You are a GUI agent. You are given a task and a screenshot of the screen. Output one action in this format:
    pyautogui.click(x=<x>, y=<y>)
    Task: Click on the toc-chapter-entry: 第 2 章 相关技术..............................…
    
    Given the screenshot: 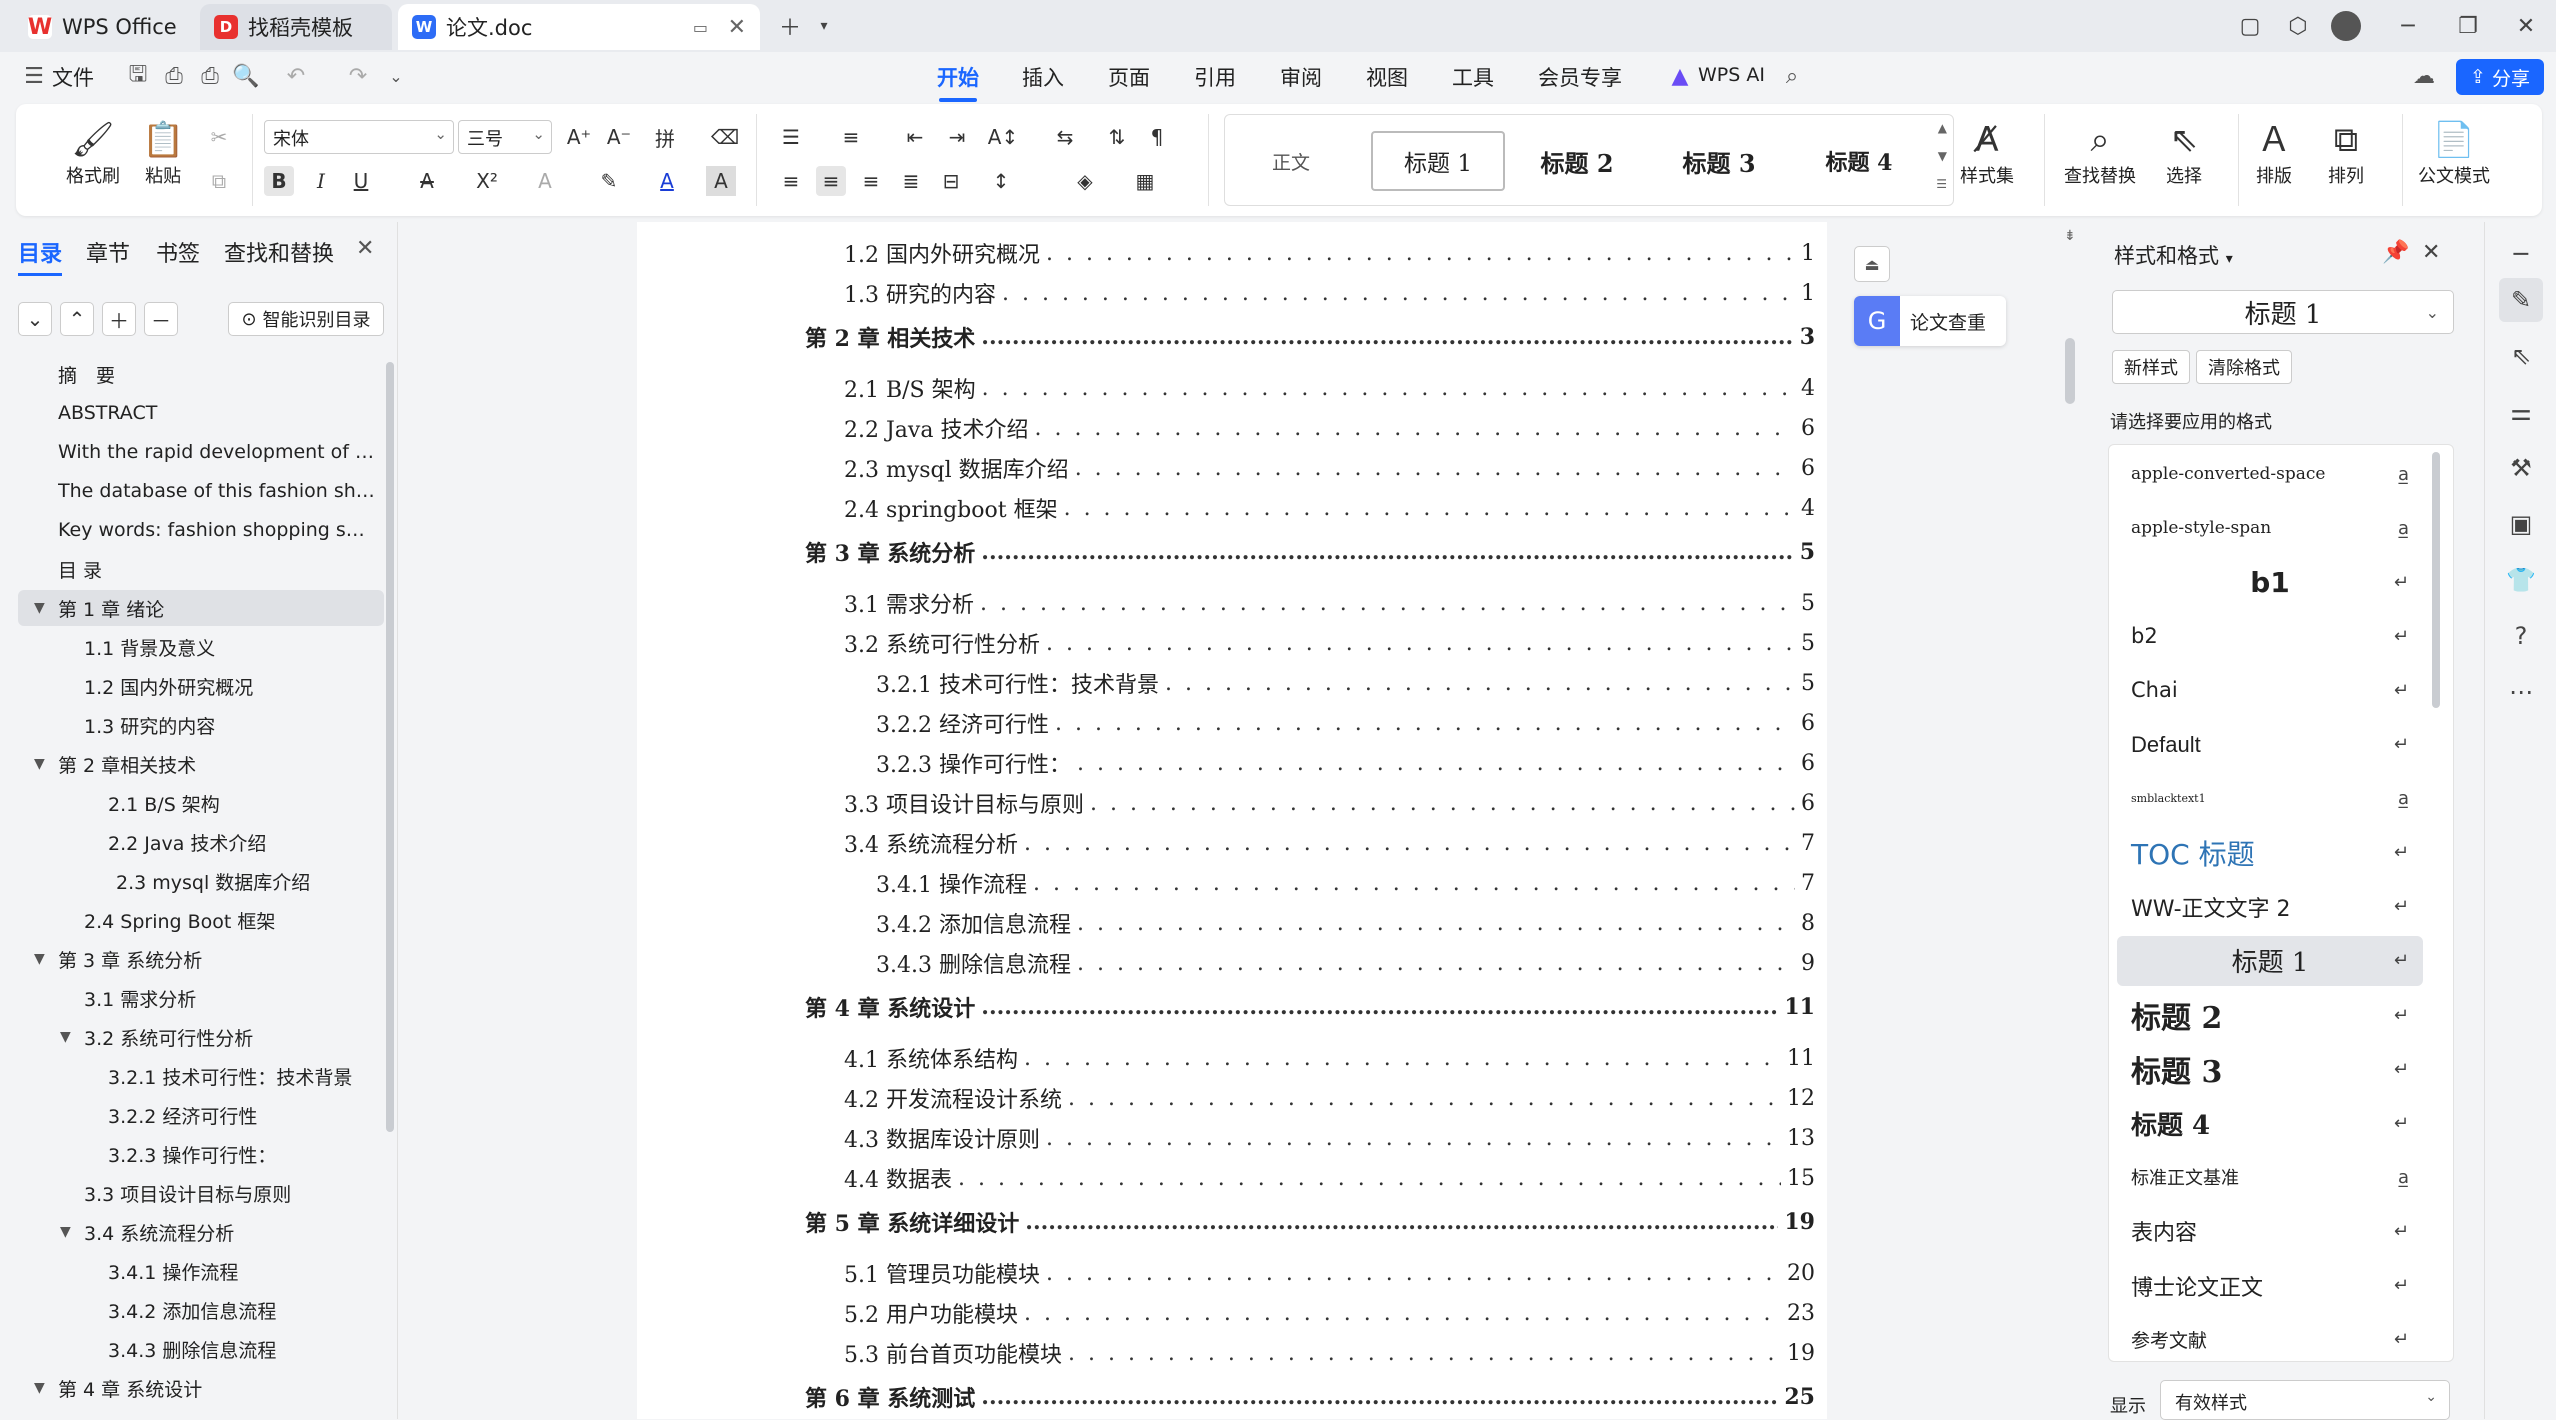 What is the action you would take?
    pyautogui.click(x=1310, y=337)
    